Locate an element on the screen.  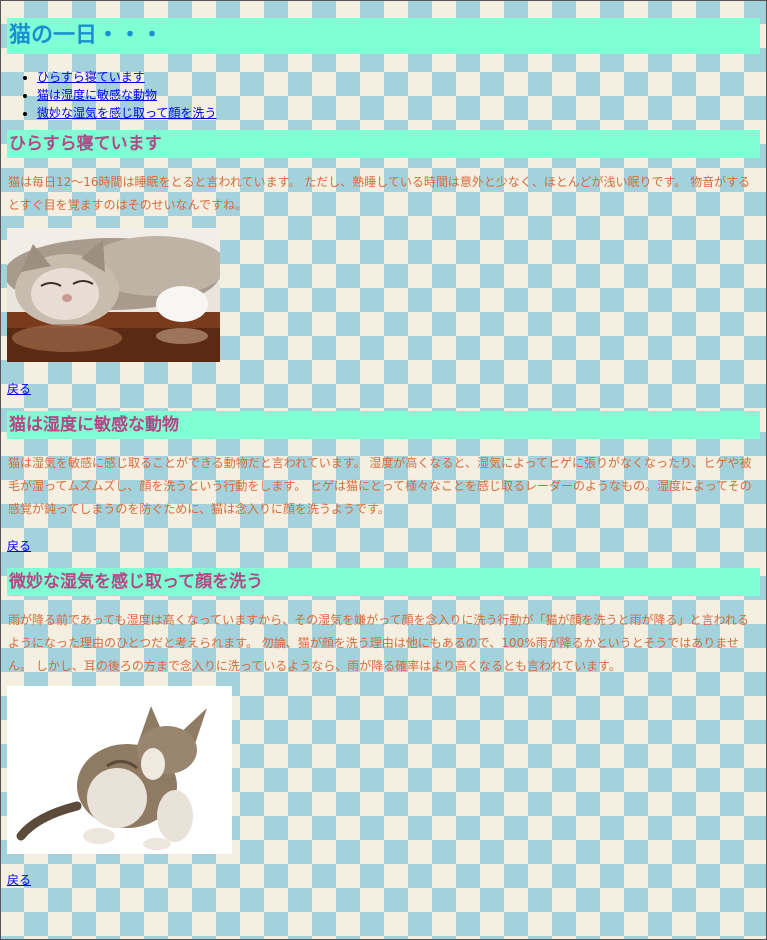
section-heading: 微妙な湿気を感じ取って顔を洗う is located at coordinates (383, 582).